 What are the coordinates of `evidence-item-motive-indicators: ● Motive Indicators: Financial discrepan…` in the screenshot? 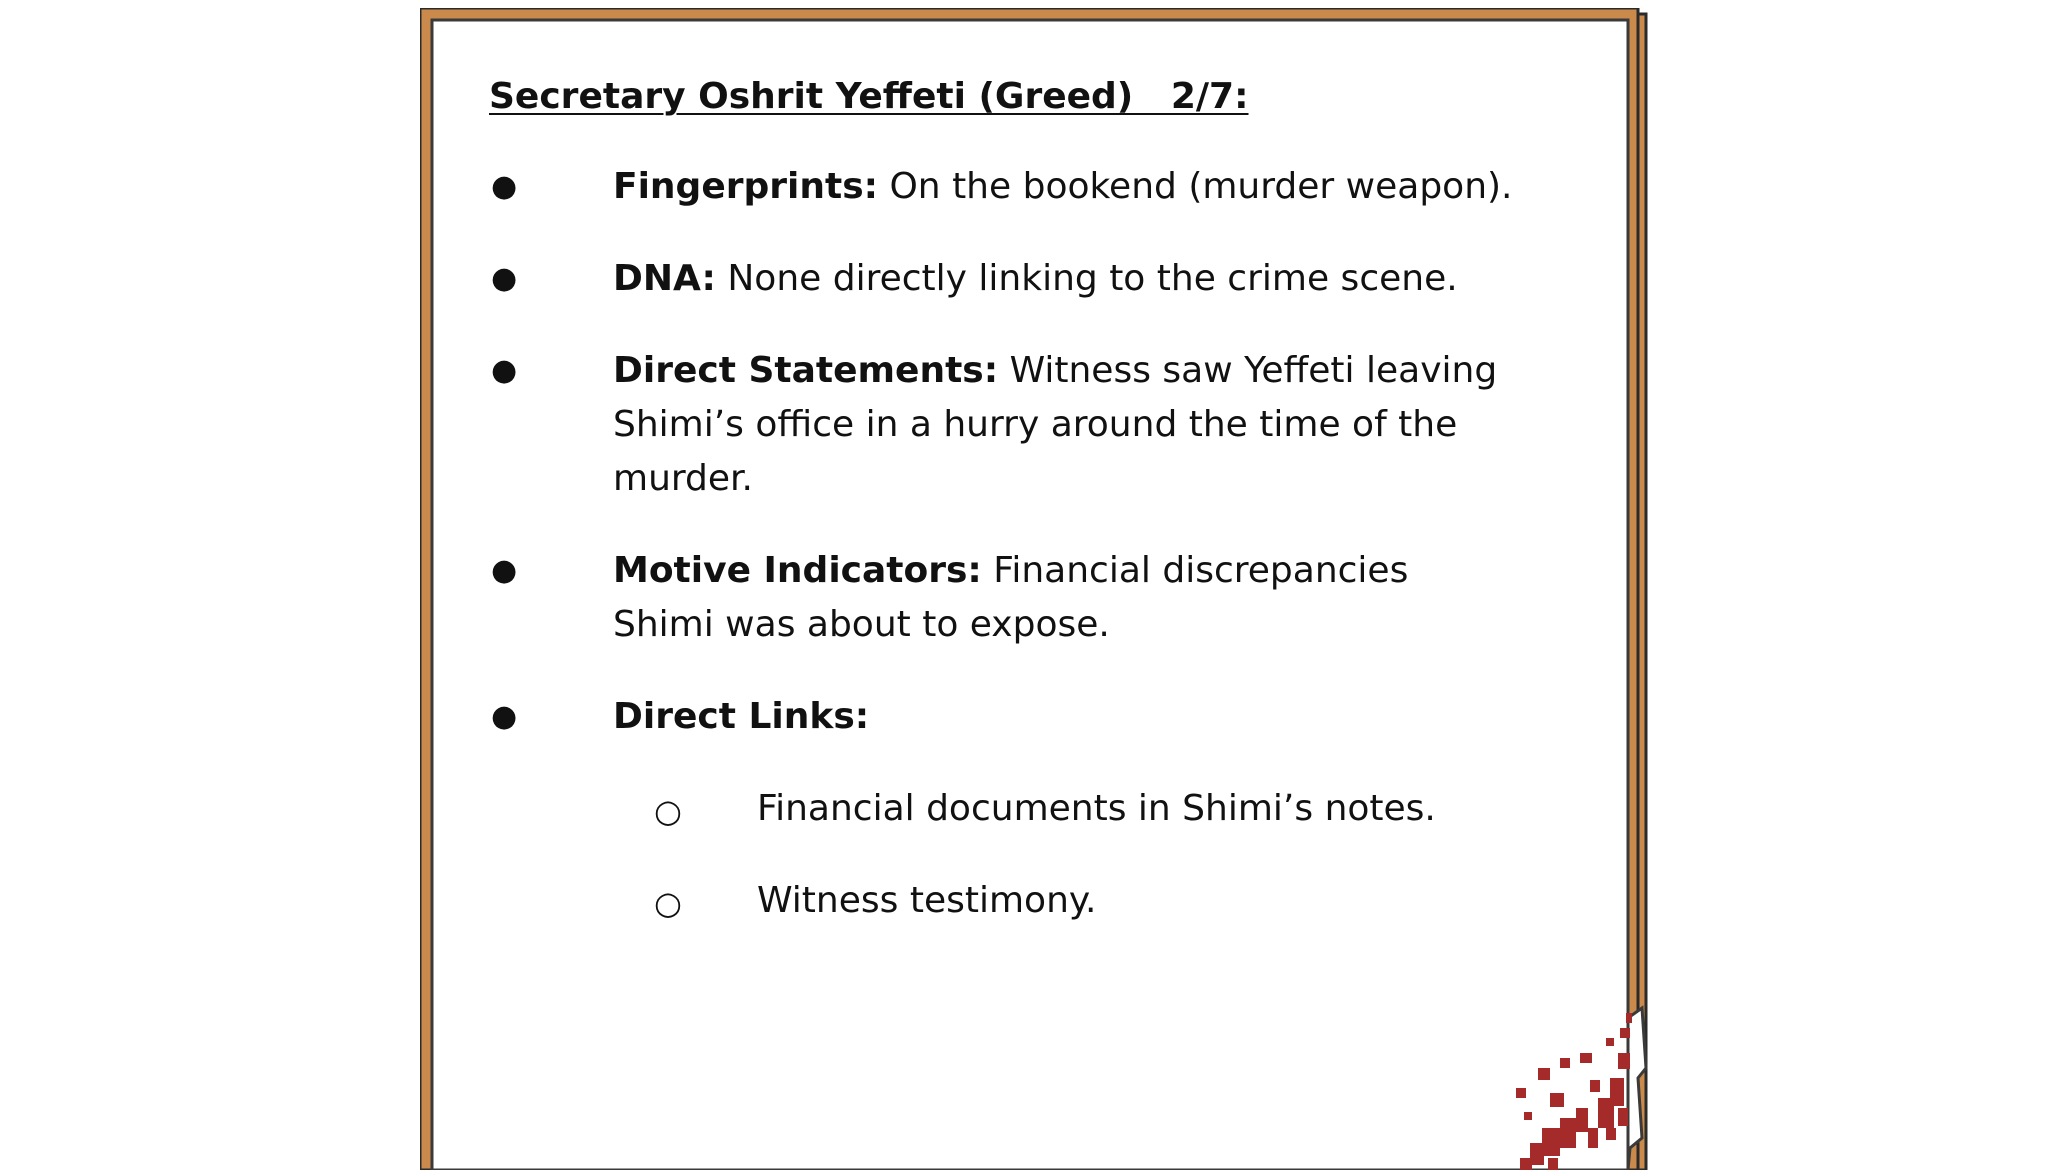 It's located at (1001, 598).